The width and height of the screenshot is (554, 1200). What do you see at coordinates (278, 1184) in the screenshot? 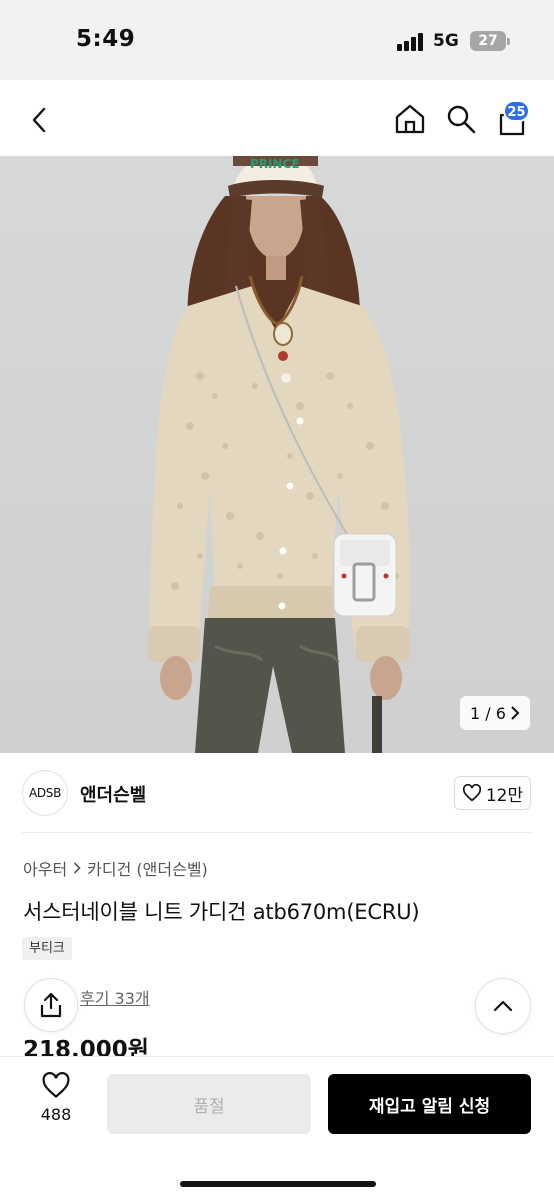
I see `home-indicator` at bounding box center [278, 1184].